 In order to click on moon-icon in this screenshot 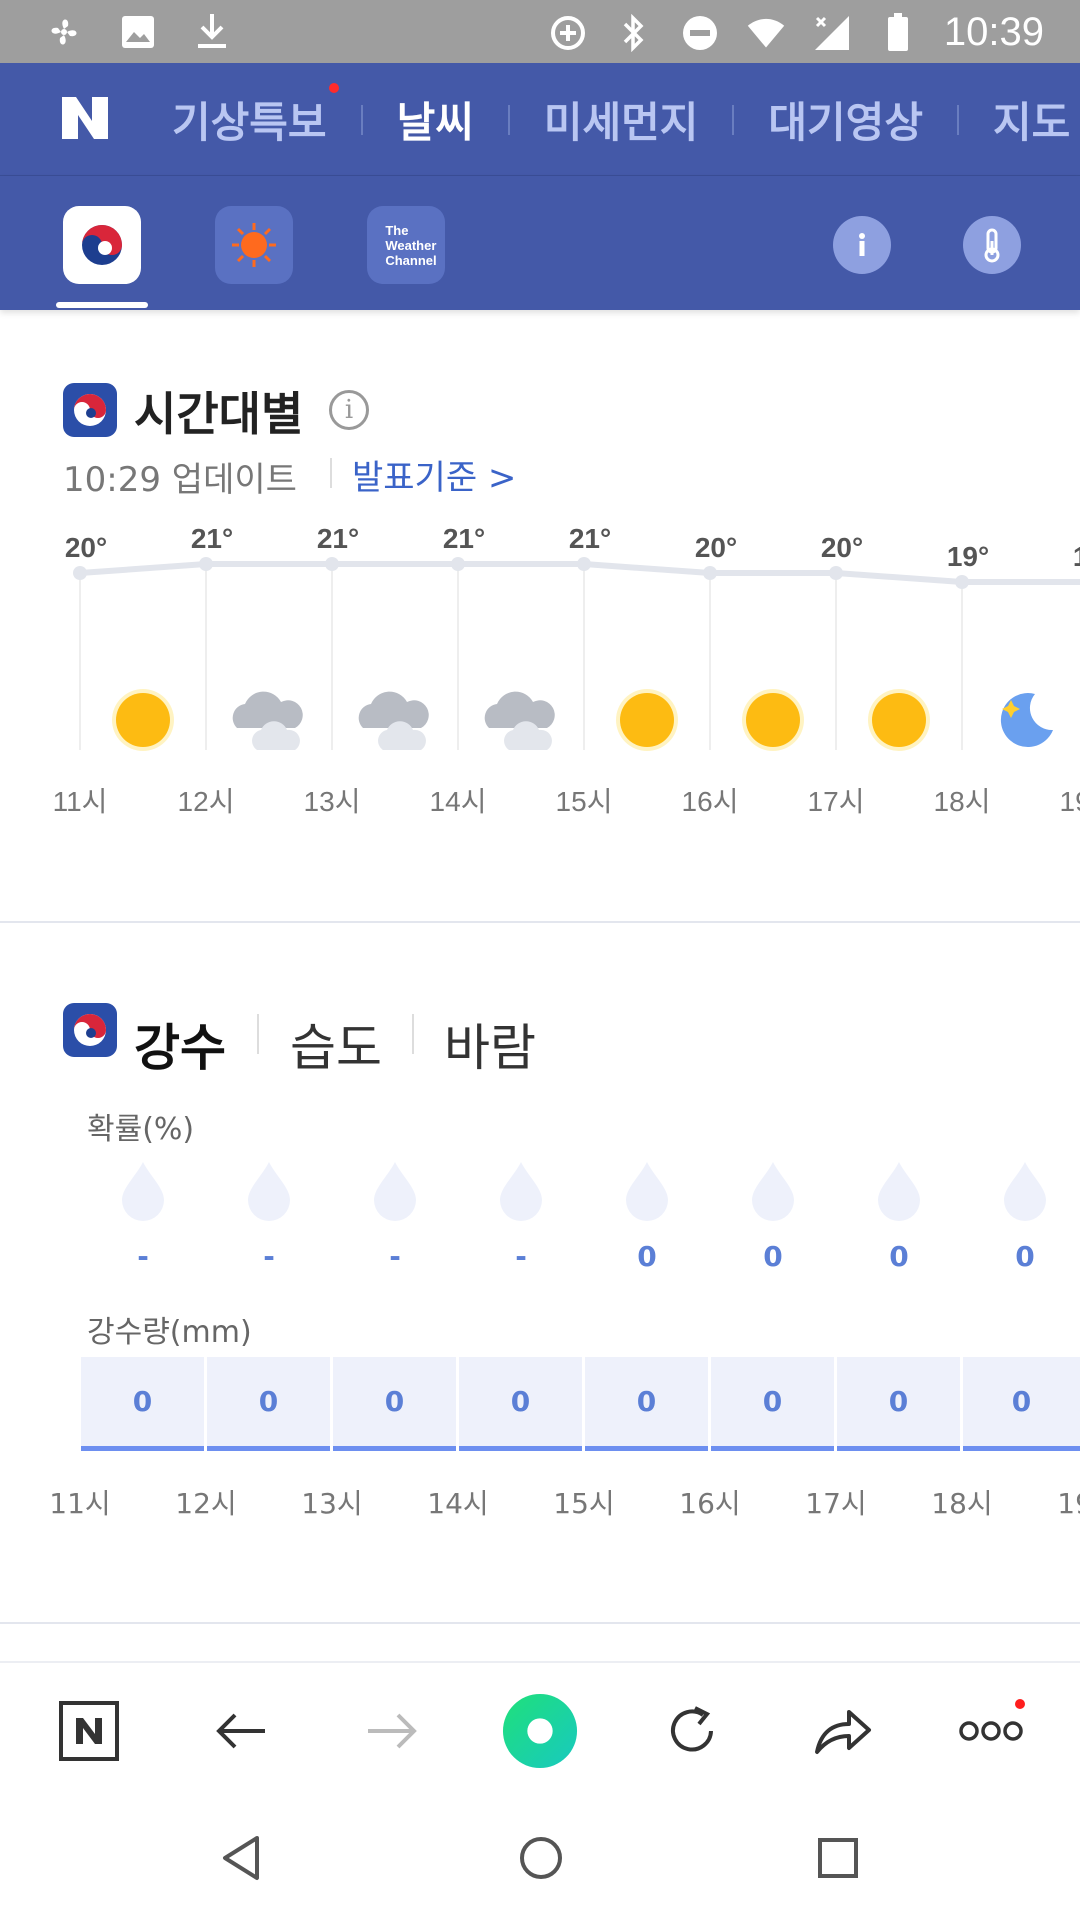, I will do `click(1026, 720)`.